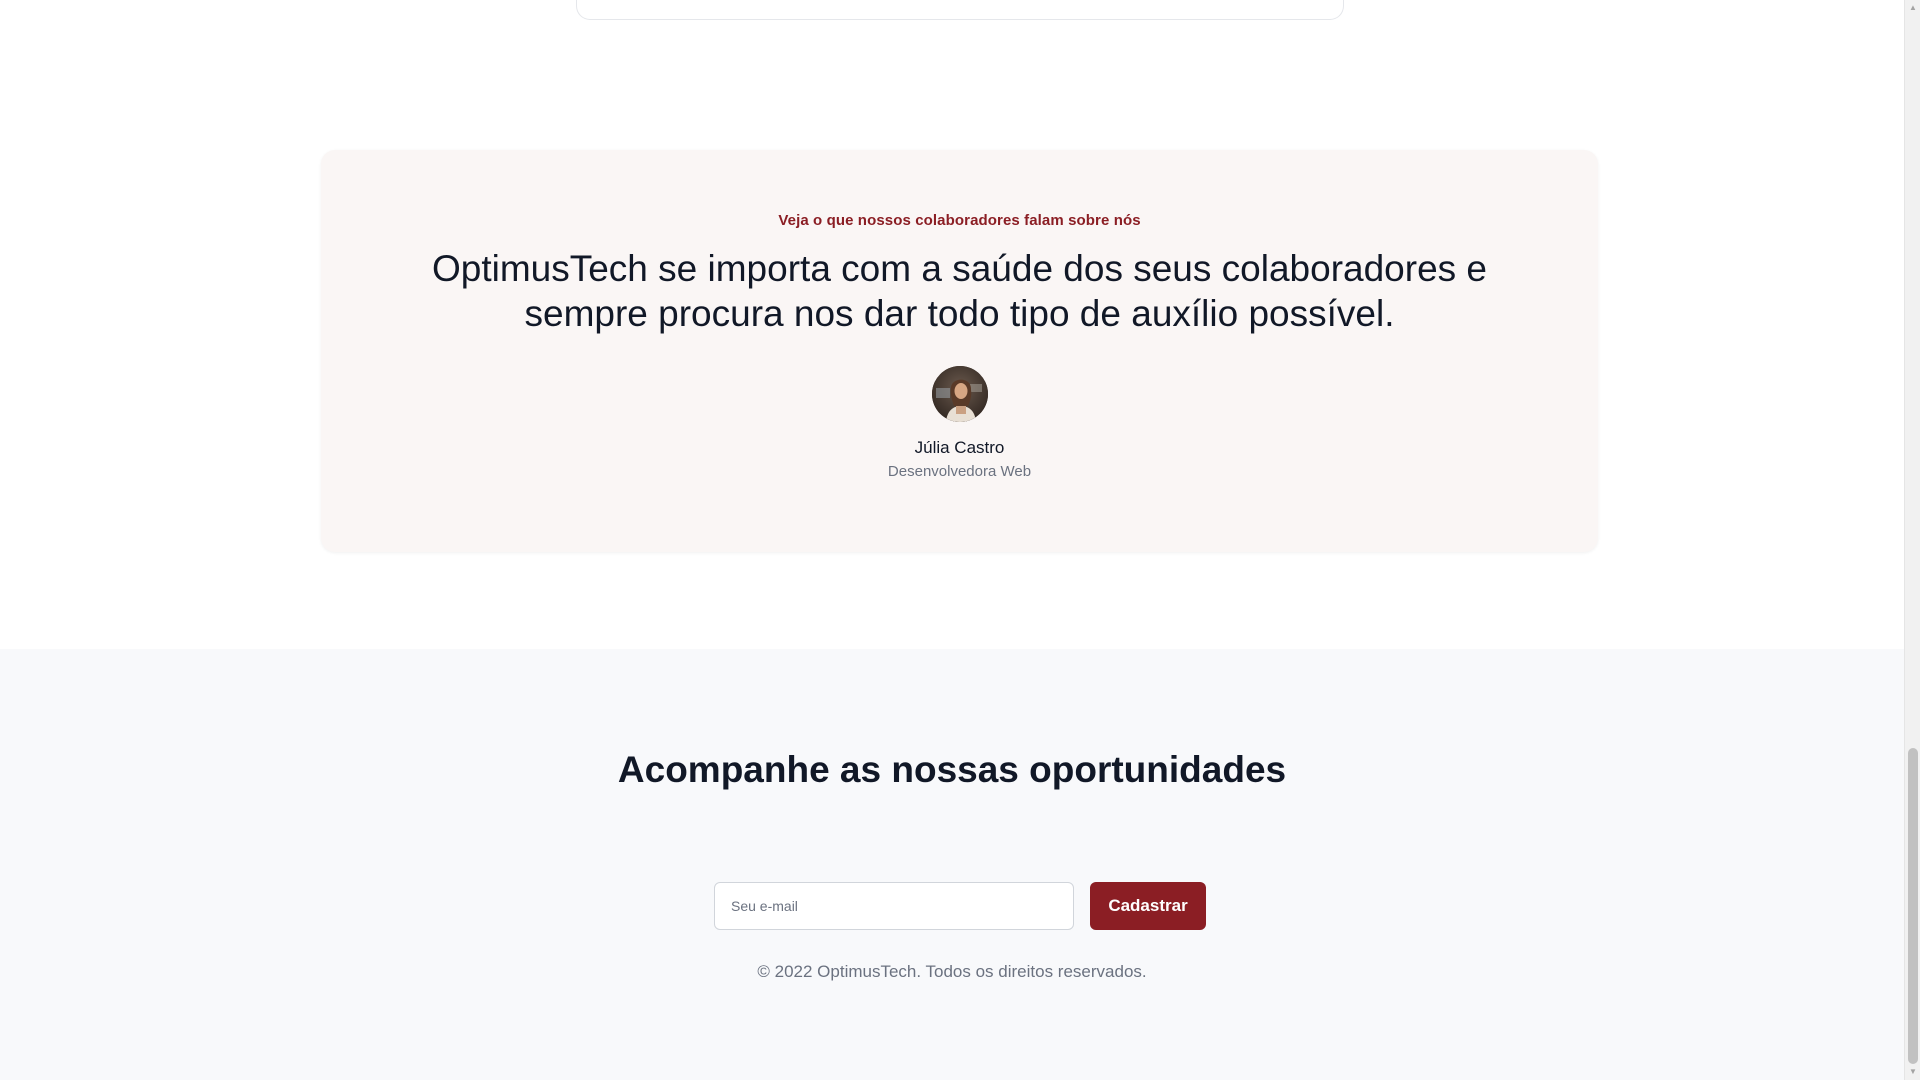 This screenshot has height=1080, width=1920. What do you see at coordinates (1912, 8) in the screenshot?
I see `scroll-up-arrow-icon: ▲` at bounding box center [1912, 8].